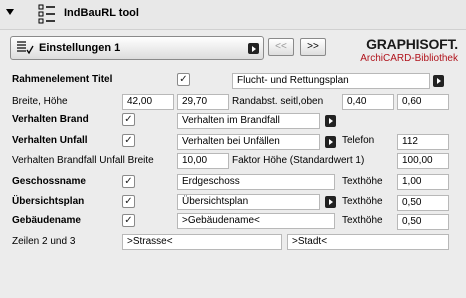 The height and width of the screenshot is (298, 466). I want to click on telefon-field: 112, so click(423, 142).